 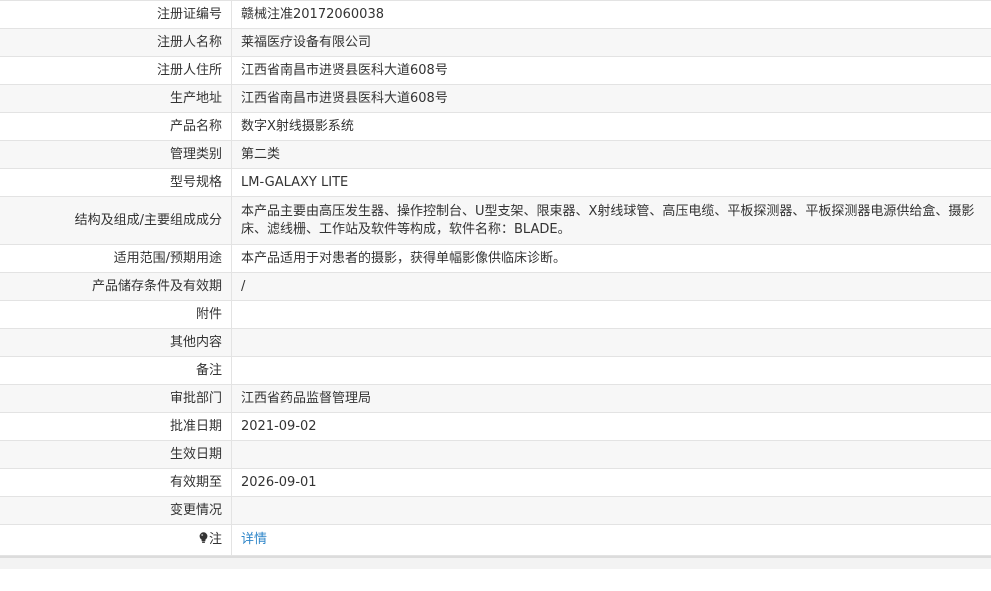 I want to click on row-remarks: 备注, so click(x=495, y=370).